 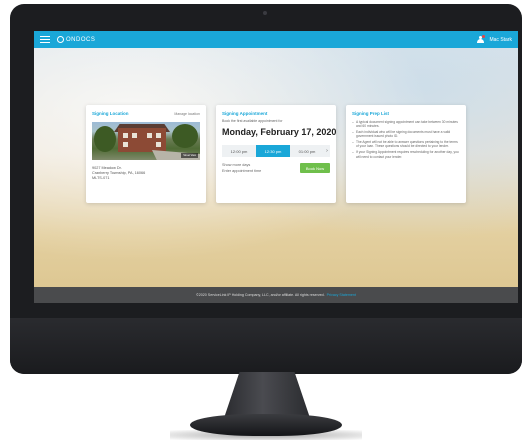 I want to click on book-now-button: Book Now, so click(x=315, y=168).